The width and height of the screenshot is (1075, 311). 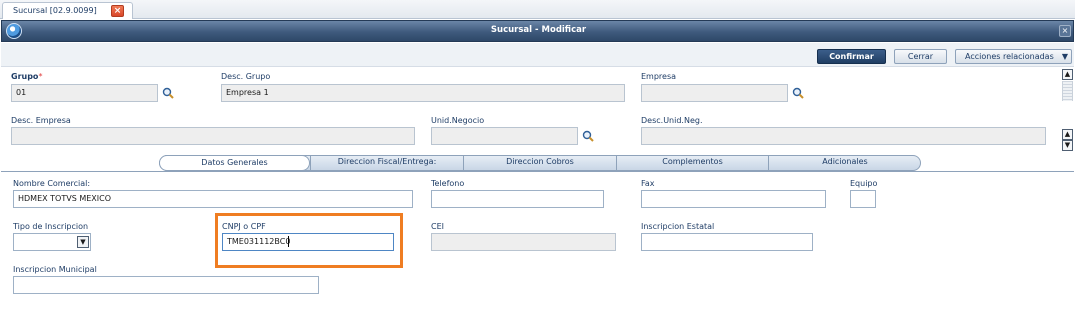 I want to click on telefono-label: Telefono, so click(x=448, y=183).